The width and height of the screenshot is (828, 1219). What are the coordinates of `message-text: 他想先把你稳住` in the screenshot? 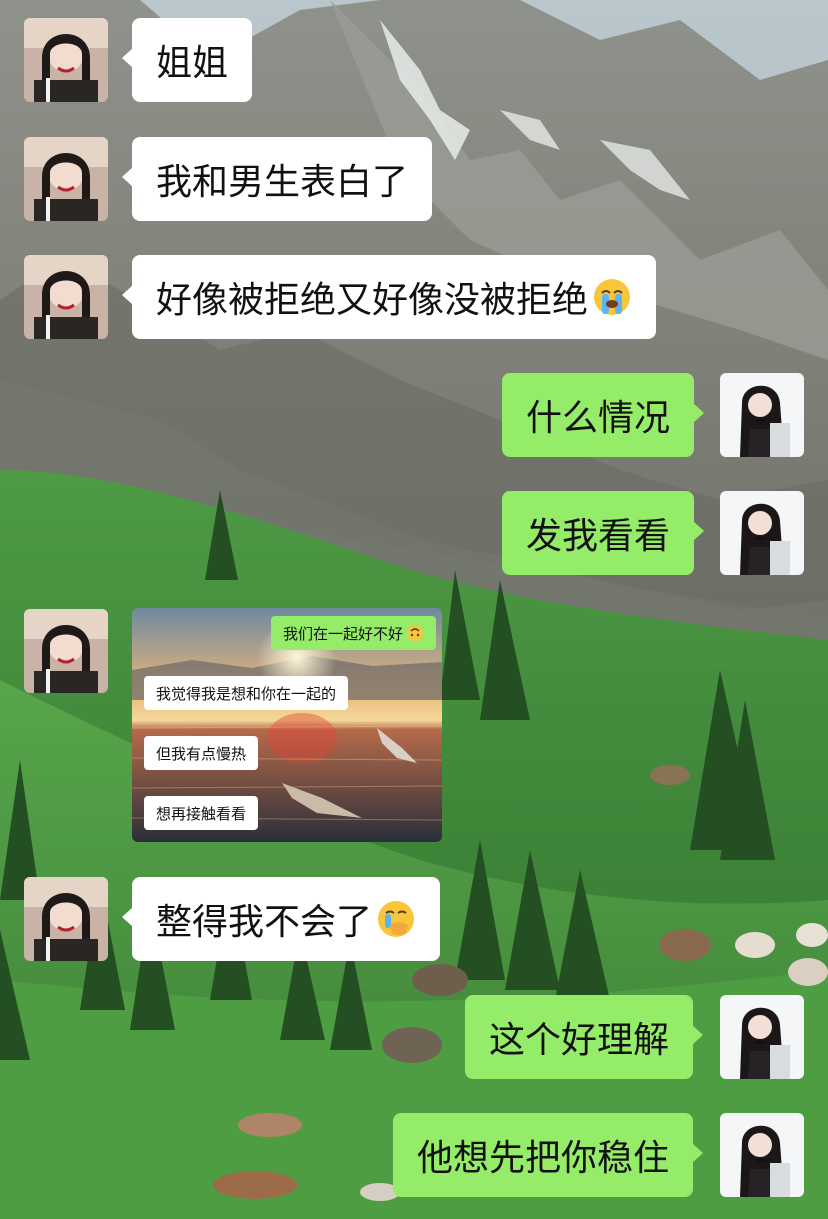 It's located at (543, 1158).